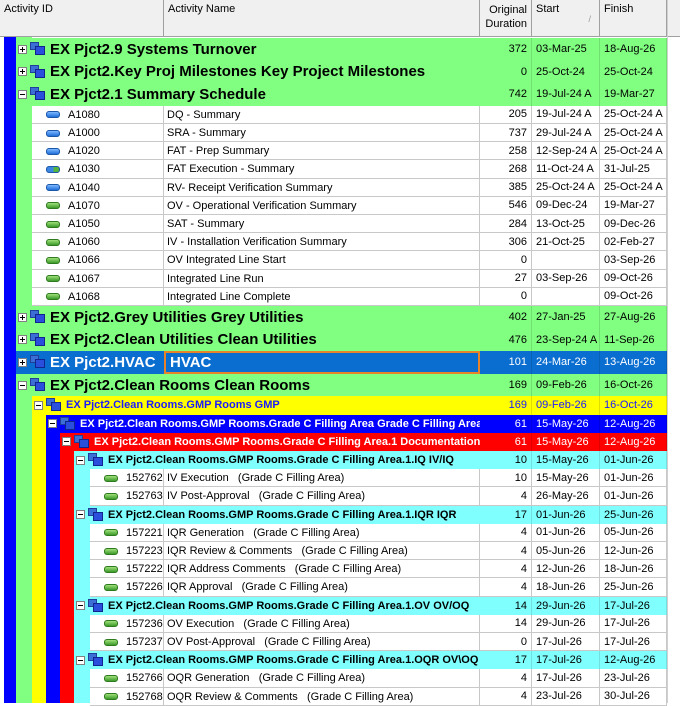 The height and width of the screenshot is (706, 680). Describe the element at coordinates (506, 24) in the screenshot. I see `column-label-line2: Duration` at that location.